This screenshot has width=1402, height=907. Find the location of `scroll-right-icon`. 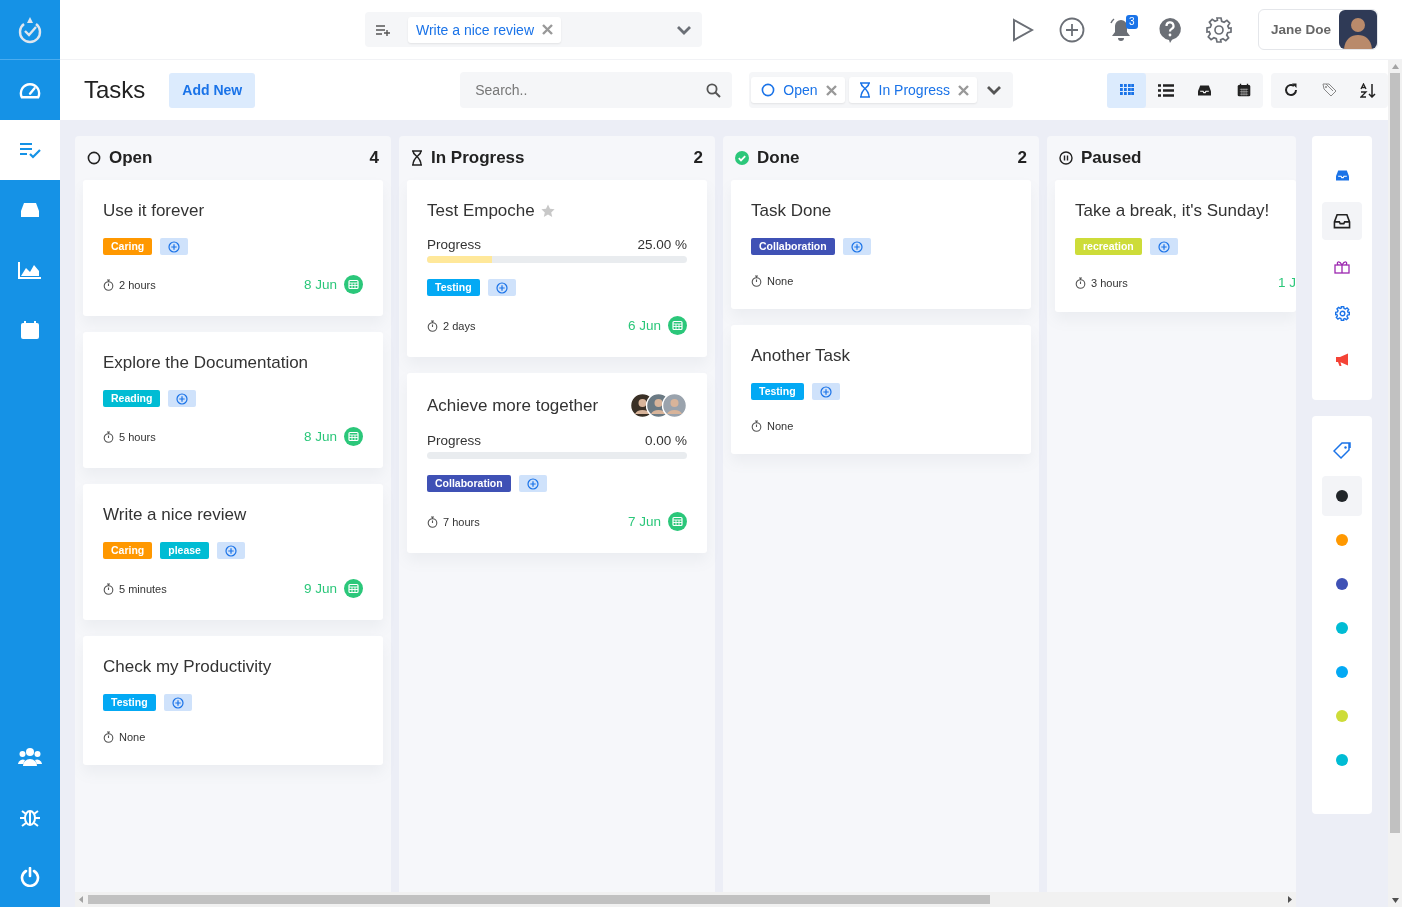

scroll-right-icon is located at coordinates (1289, 899).